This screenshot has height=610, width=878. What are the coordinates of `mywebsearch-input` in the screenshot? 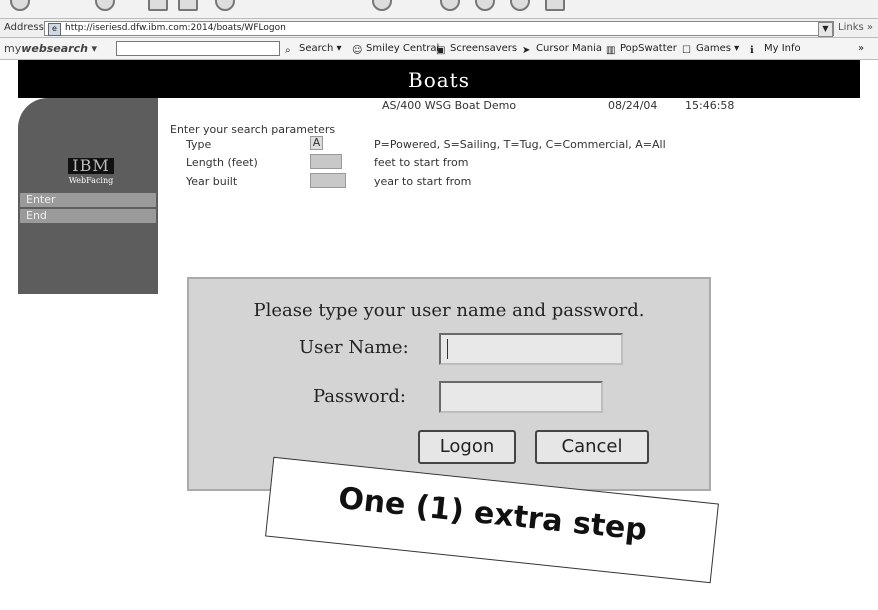 It's located at (198, 48).